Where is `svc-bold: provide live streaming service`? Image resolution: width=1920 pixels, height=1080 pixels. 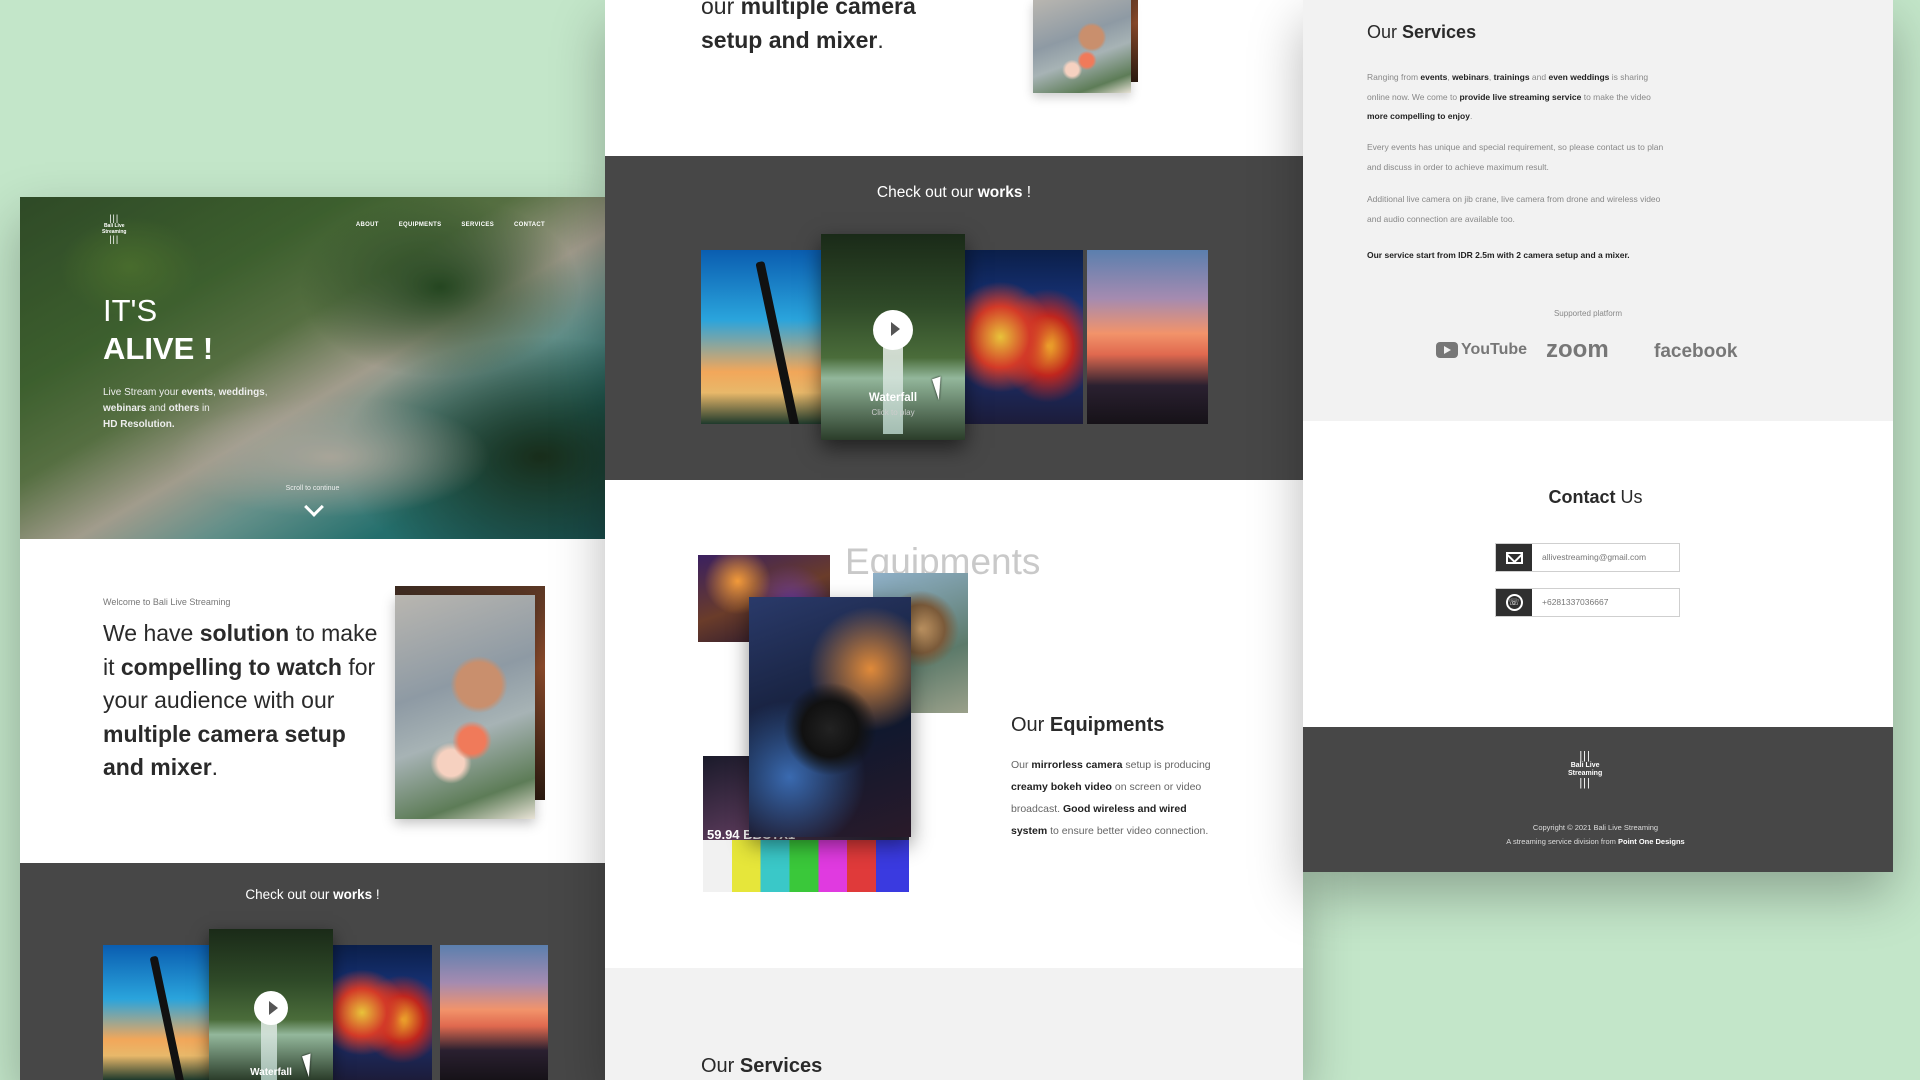
svc-bold: provide live streaming service is located at coordinates (1520, 96).